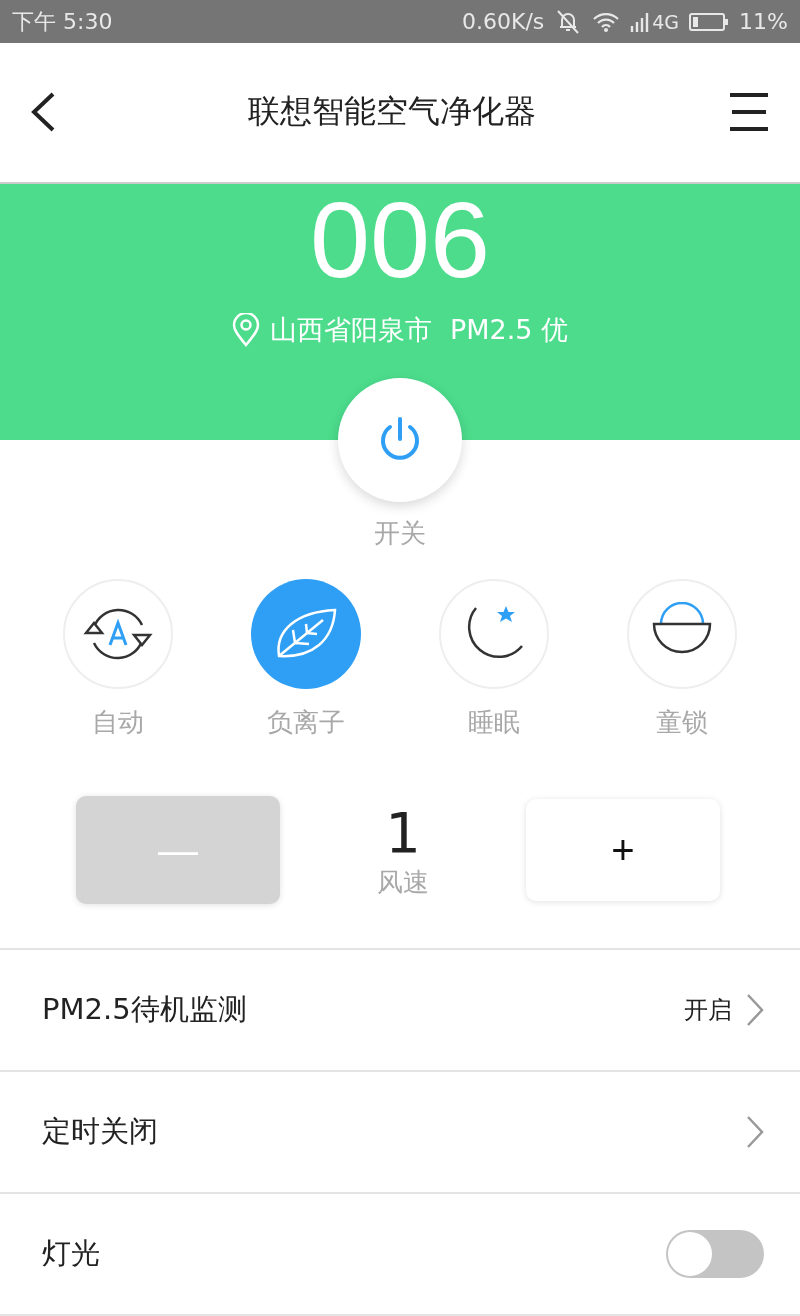  Describe the element at coordinates (640, 21) in the screenshot. I see `signal-icon` at that location.